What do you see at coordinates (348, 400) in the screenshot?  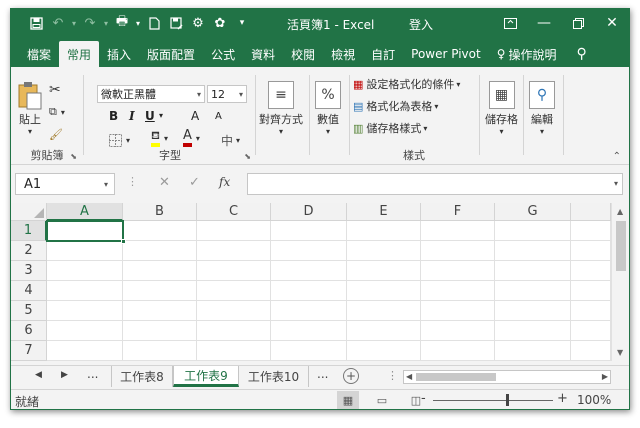 I see `normal-view-icon: ▦` at bounding box center [348, 400].